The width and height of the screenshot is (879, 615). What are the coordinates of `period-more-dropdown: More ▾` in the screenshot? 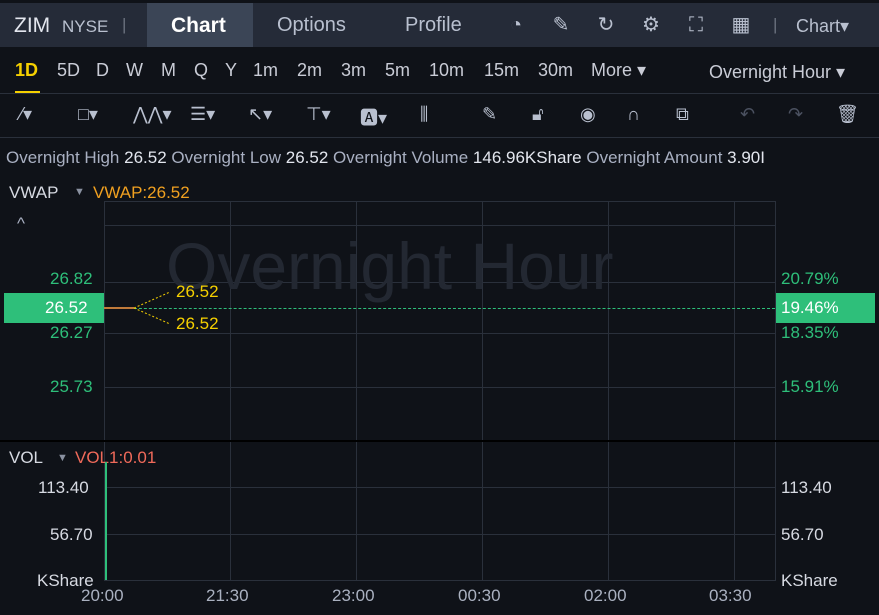 It's located at (618, 70).